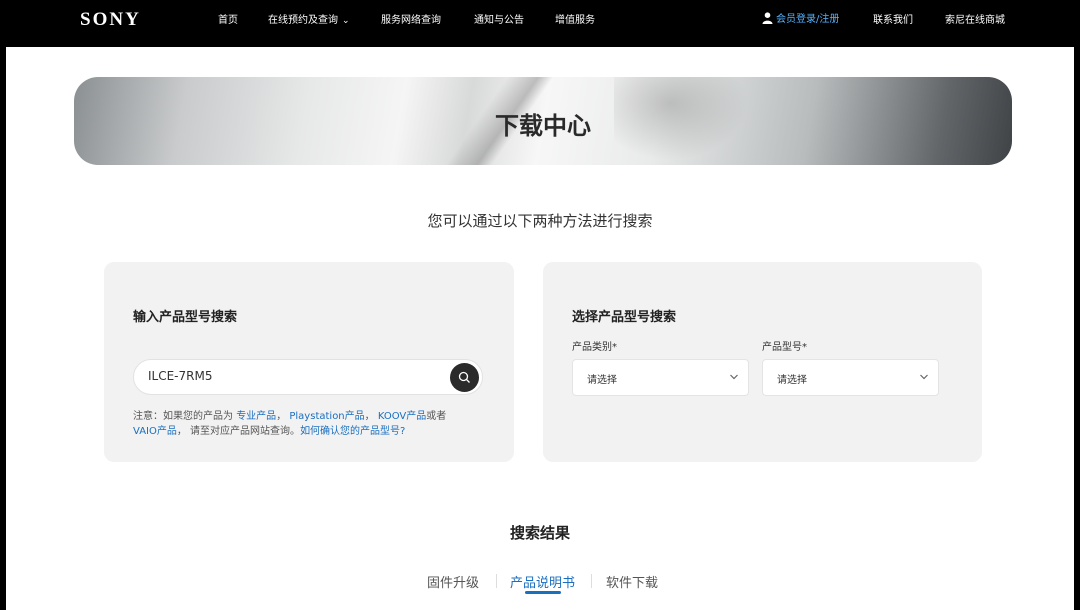 The height and width of the screenshot is (610, 1080). Describe the element at coordinates (346, 21) in the screenshot. I see `chevron-down-icon: ⌄` at that location.